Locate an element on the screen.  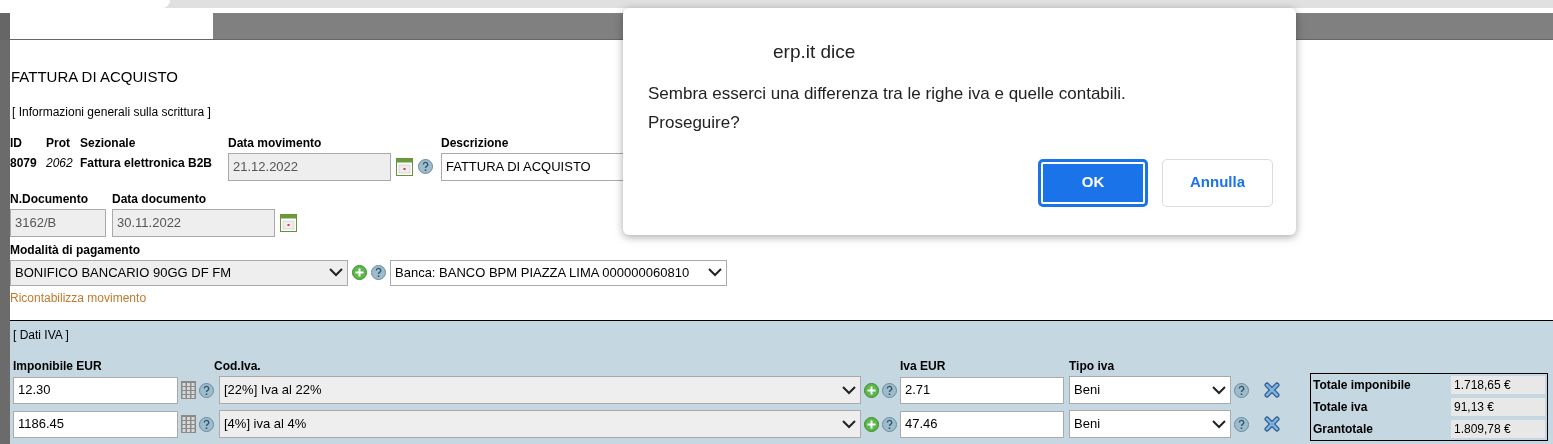
id-value: 8079 is located at coordinates (24, 163).